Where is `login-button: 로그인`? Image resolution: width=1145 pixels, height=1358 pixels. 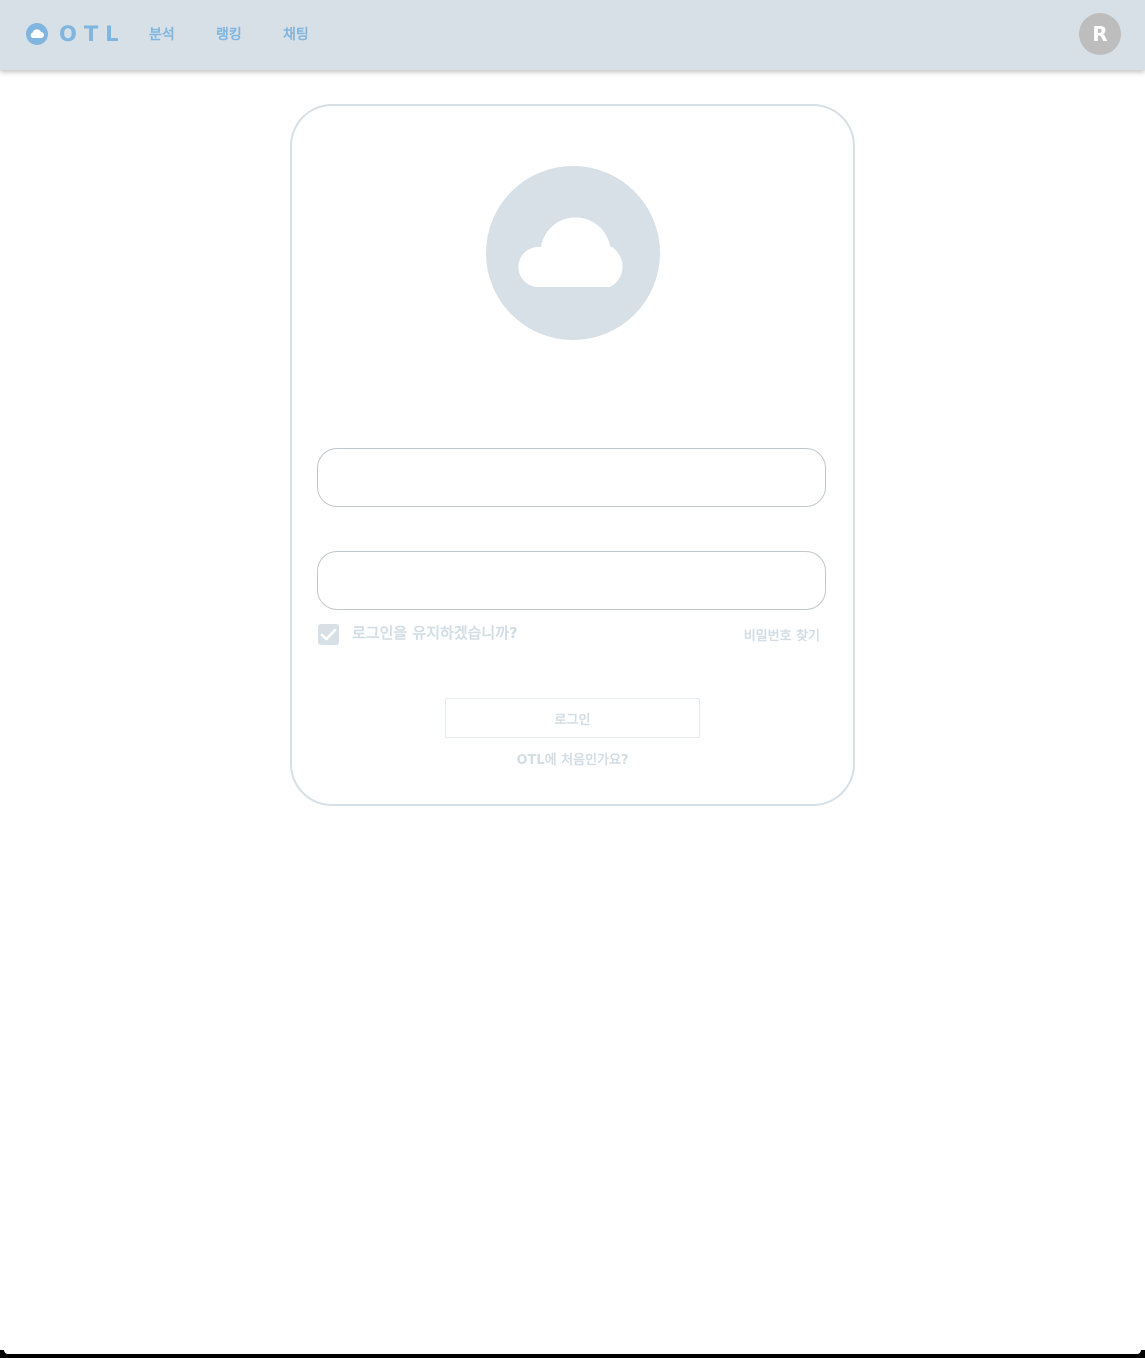
login-button: 로그인 is located at coordinates (572, 718).